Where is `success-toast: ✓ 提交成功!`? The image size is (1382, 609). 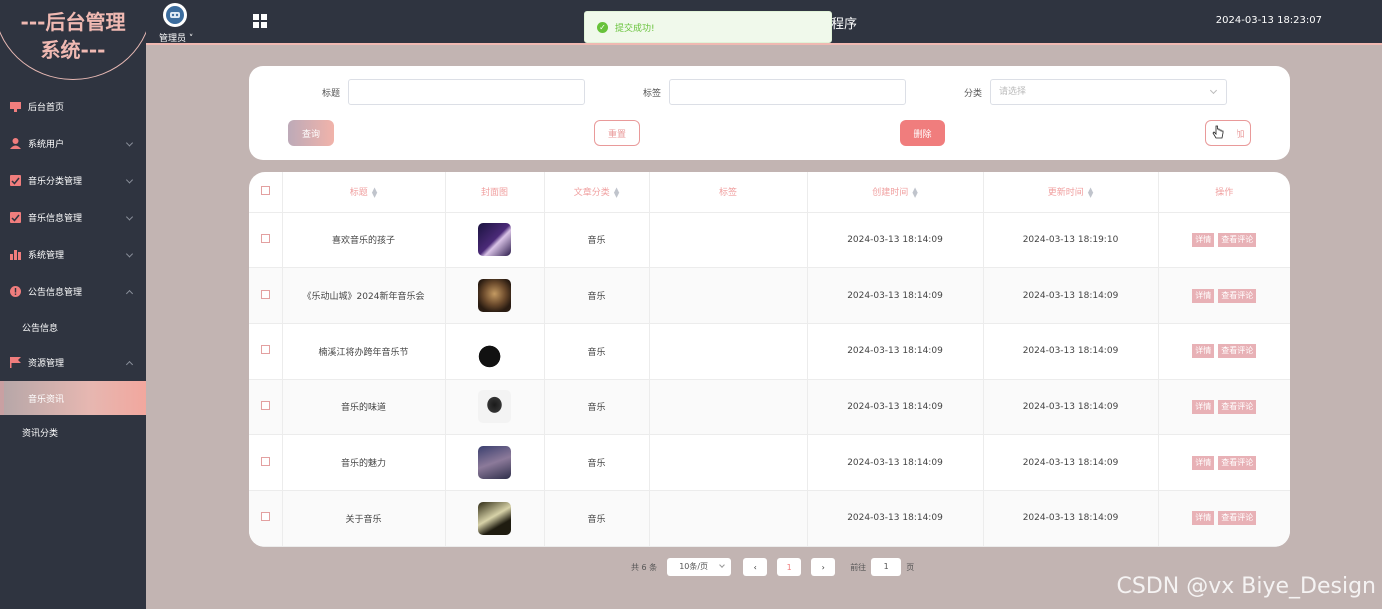 success-toast: ✓ 提交成功! is located at coordinates (708, 27).